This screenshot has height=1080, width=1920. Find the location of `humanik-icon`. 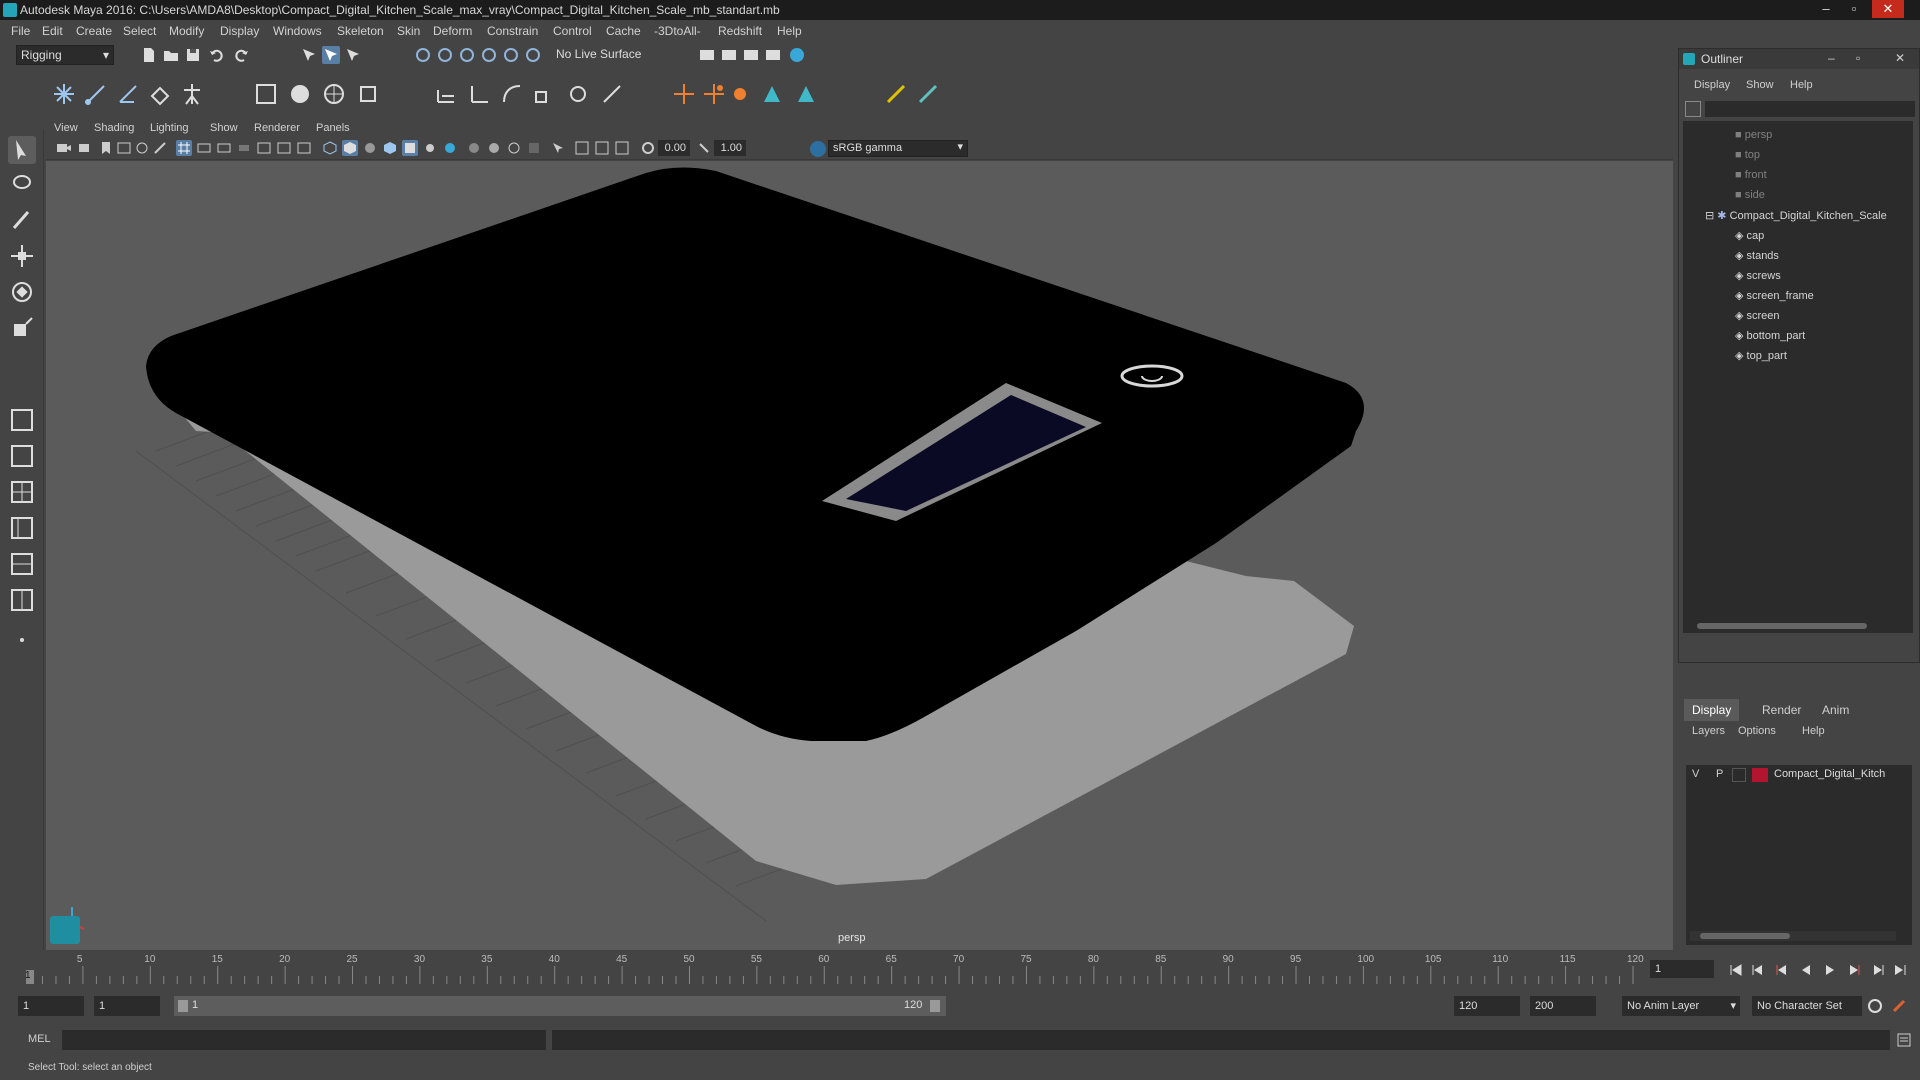

humanik-icon is located at coordinates (192, 94).